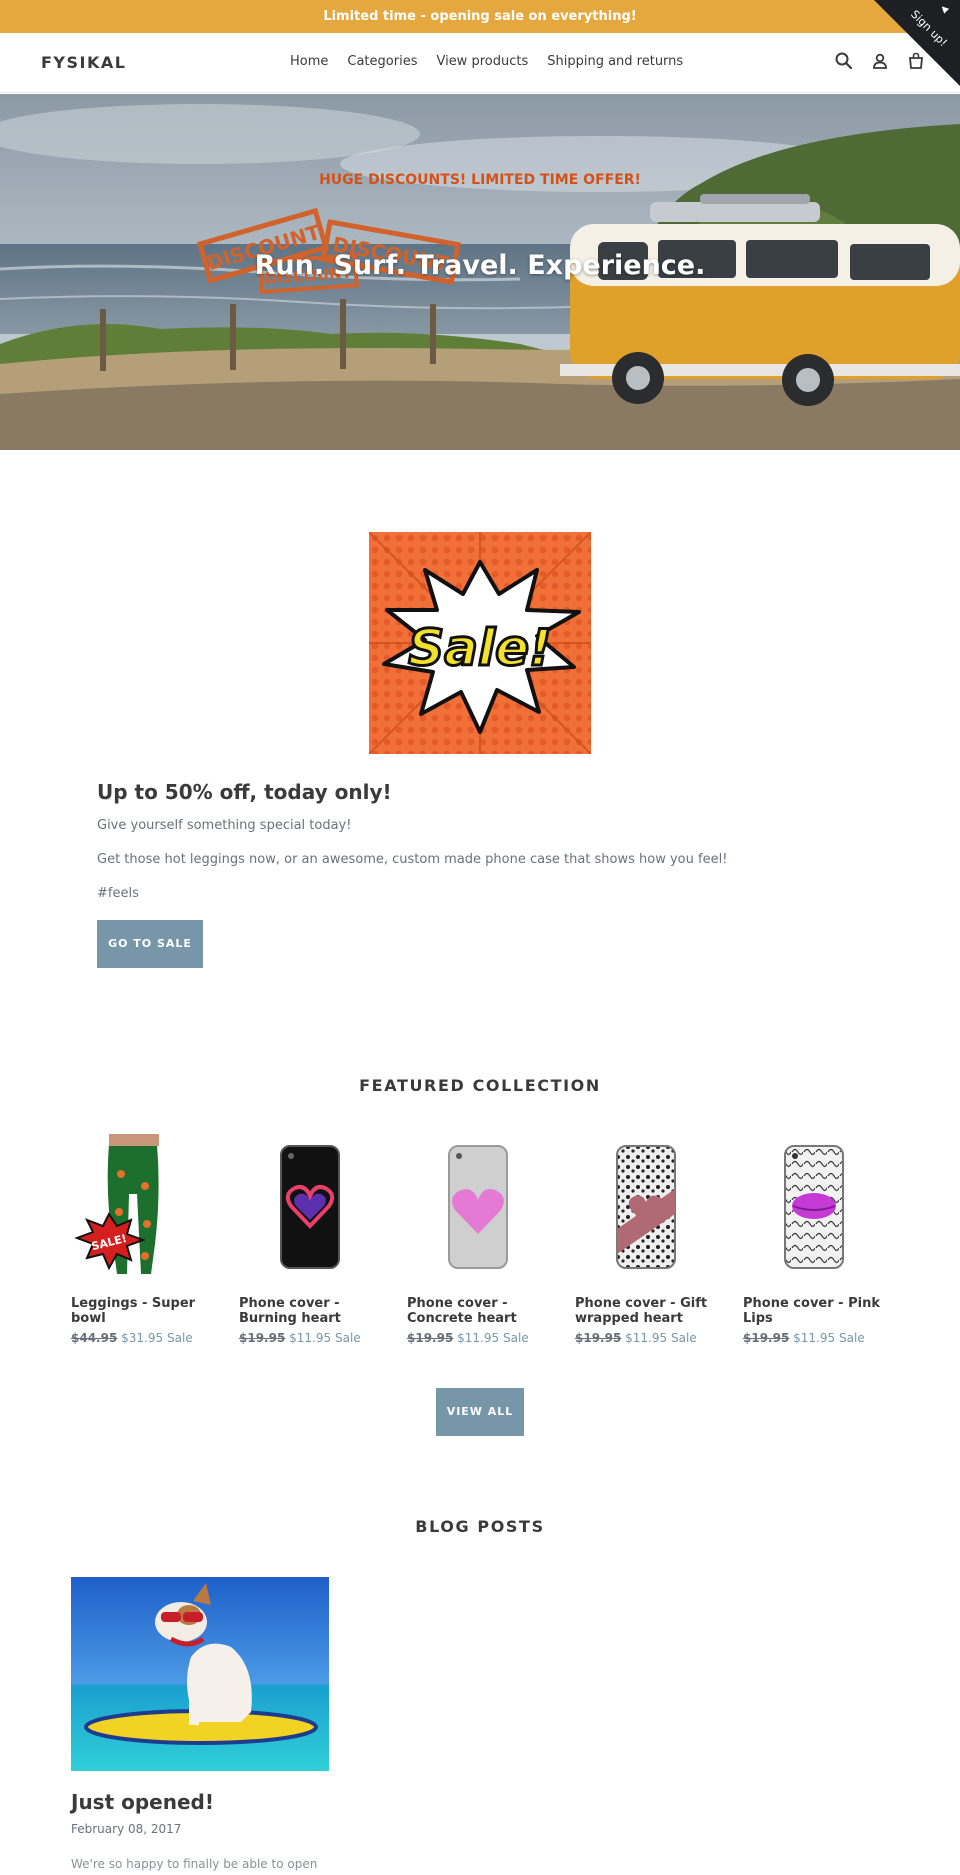 This screenshot has width=960, height=1875. Describe the element at coordinates (83, 62) in the screenshot. I see `site-logo: FYSIKAL` at that location.